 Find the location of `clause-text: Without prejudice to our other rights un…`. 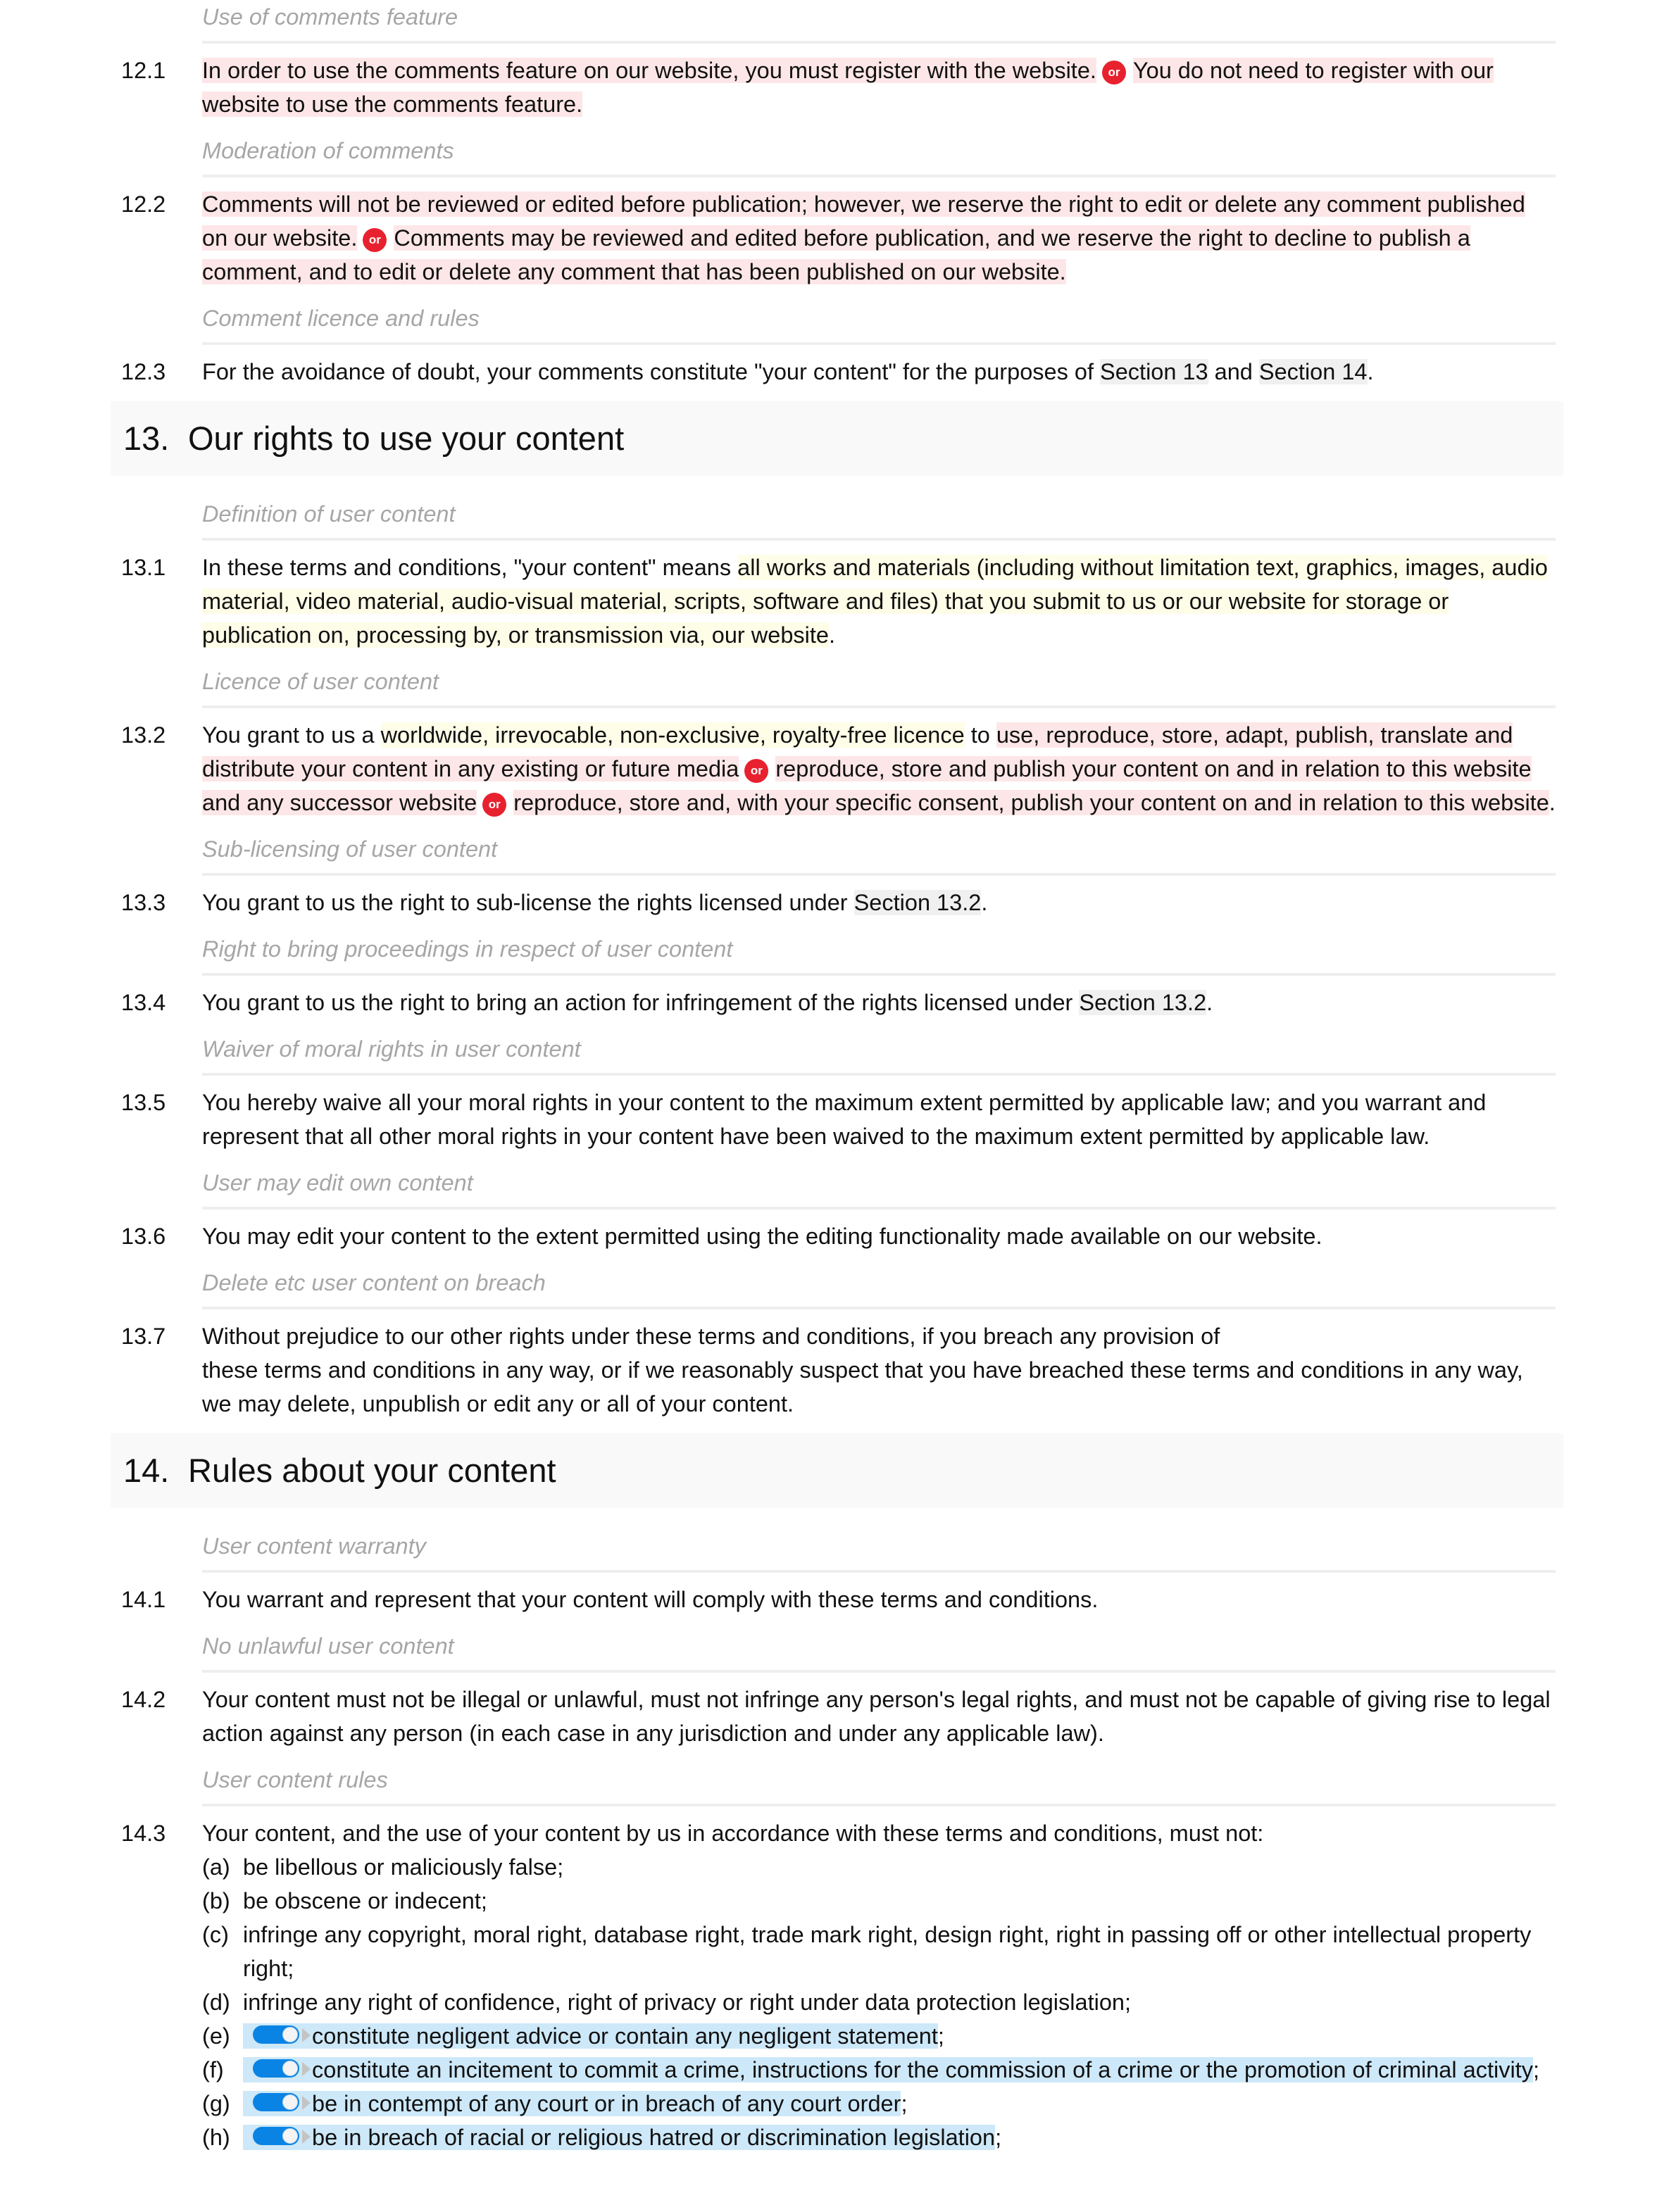

clause-text: Without prejudice to our other rights un… is located at coordinates (711, 1336).